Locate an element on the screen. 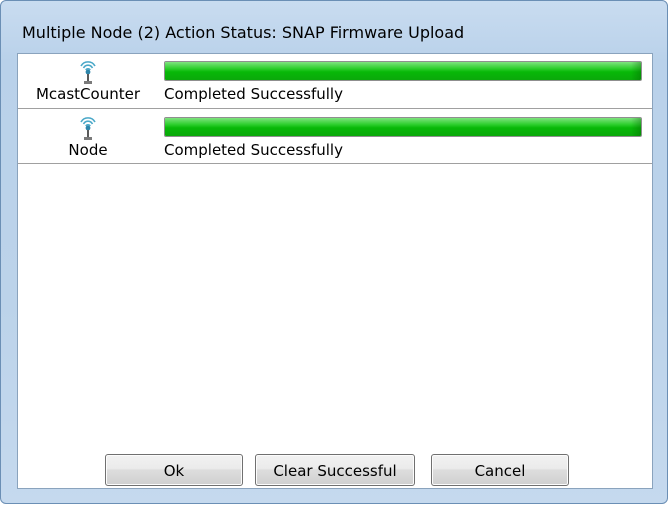  list-item: McastCounter Completed Successfully is located at coordinates (335, 82).